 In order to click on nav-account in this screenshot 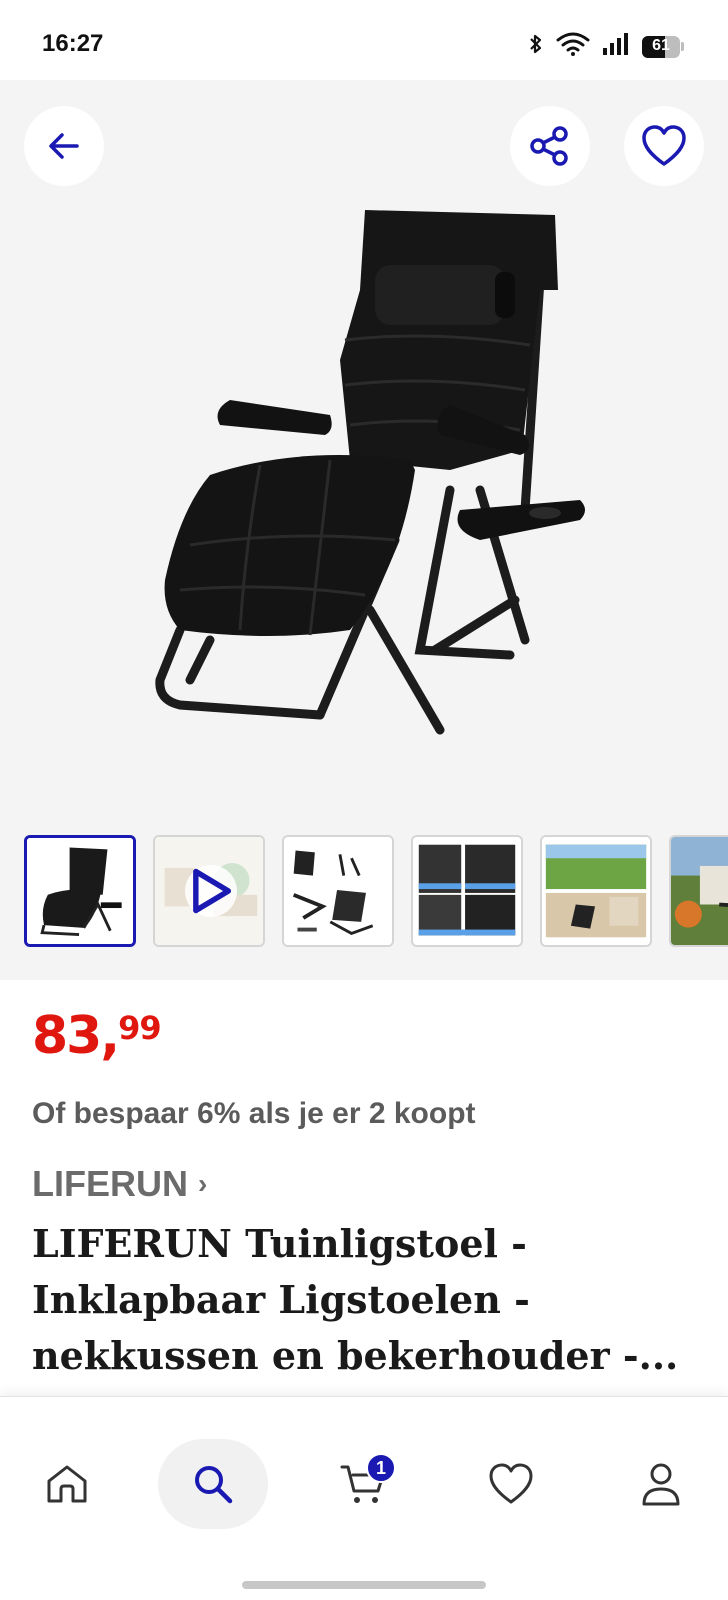, I will do `click(661, 1484)`.